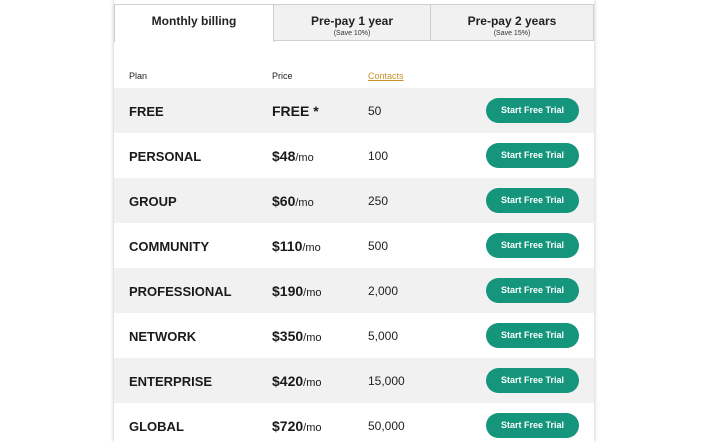  Describe the element at coordinates (383, 291) in the screenshot. I see `contacts-count: 2,000` at that location.